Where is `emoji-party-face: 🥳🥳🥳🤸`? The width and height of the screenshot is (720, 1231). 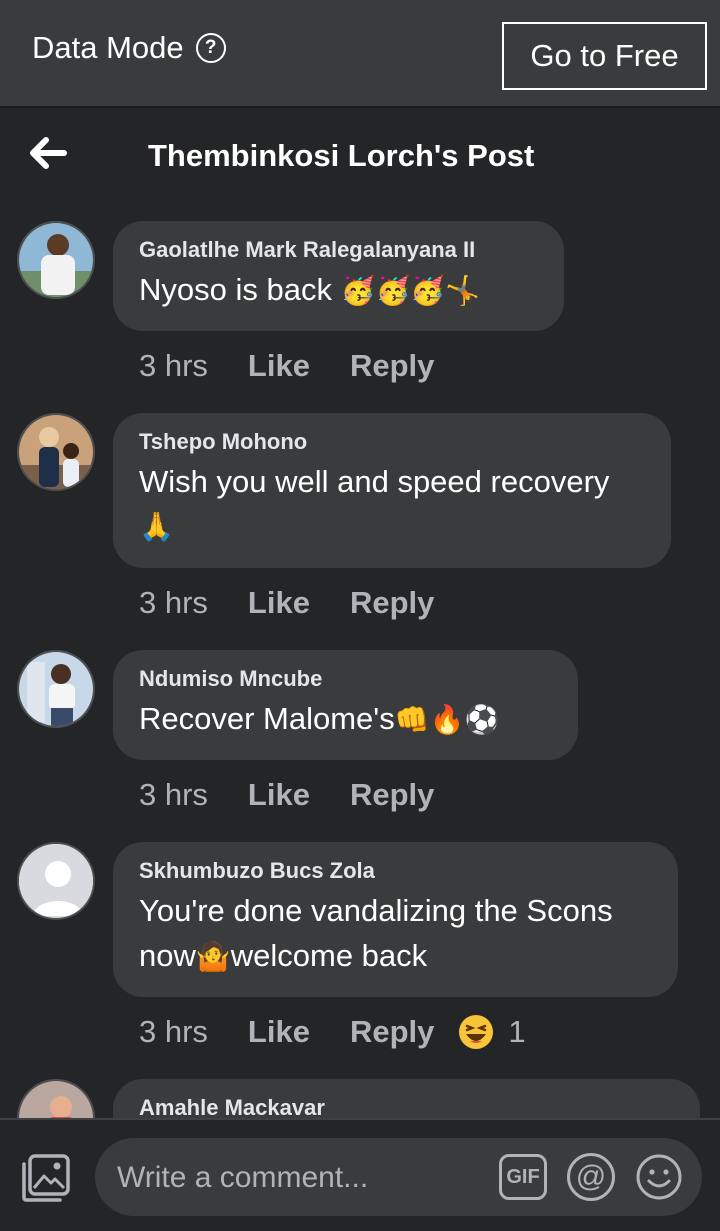 emoji-party-face: 🥳🥳🥳🤸 is located at coordinates (410, 290).